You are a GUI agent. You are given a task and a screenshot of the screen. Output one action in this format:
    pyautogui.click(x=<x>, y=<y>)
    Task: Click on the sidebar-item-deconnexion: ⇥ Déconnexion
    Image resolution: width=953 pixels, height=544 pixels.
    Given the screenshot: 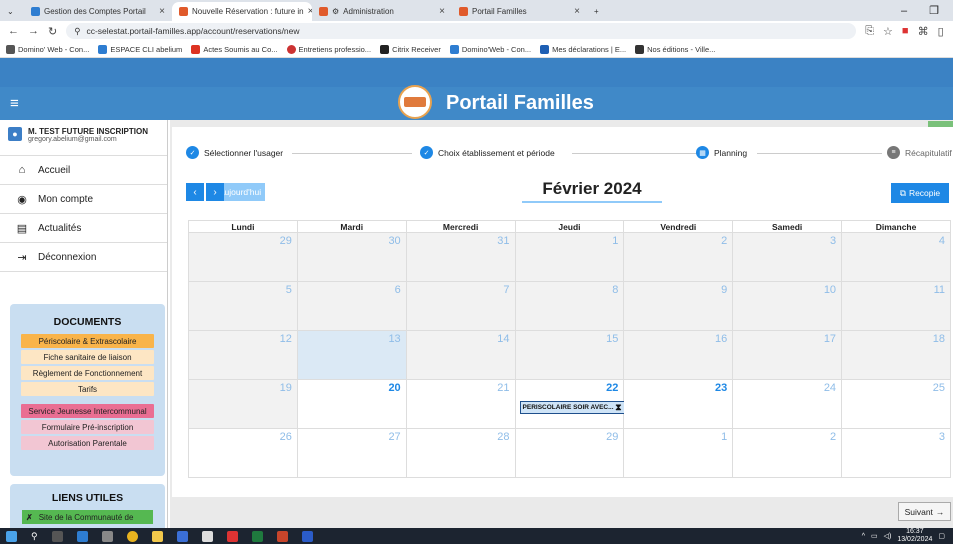 What is the action you would take?
    pyautogui.click(x=83, y=257)
    